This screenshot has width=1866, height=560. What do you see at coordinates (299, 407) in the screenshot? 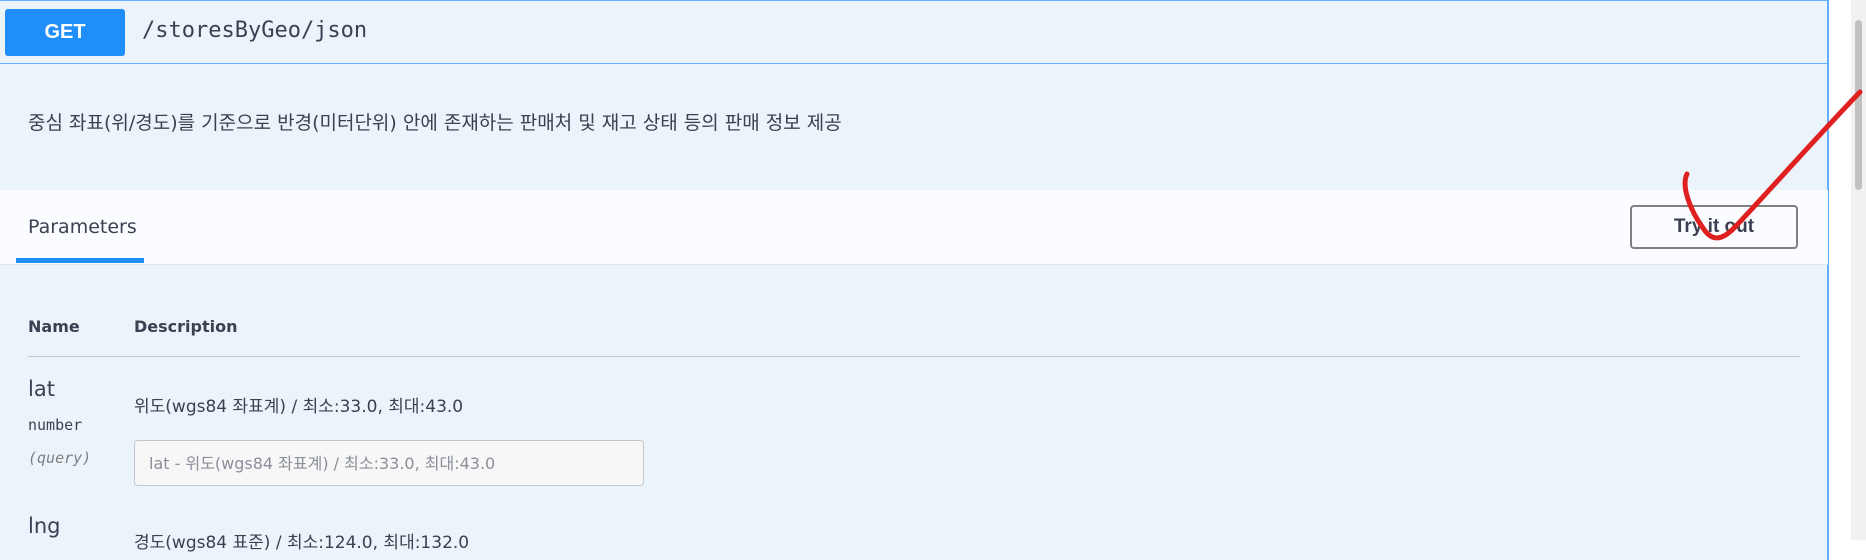
I see `param-lat-description: 위도(wgs84 좌표계) / 최소:33.0, 최대:43.0` at bounding box center [299, 407].